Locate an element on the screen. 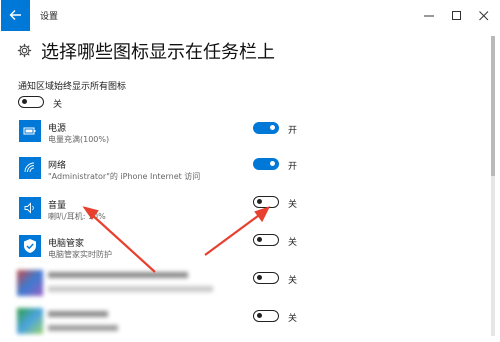 The width and height of the screenshot is (500, 342). annotation-arrows is located at coordinates (176, 239).